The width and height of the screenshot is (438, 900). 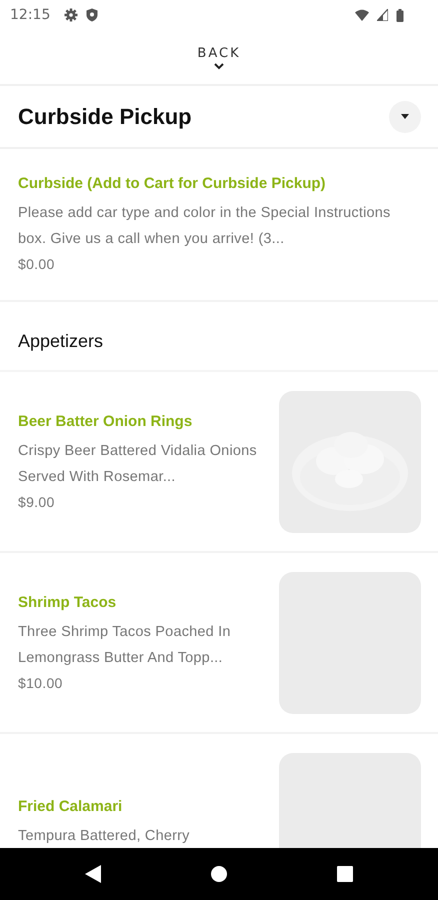 I want to click on home-nav-icon, so click(x=219, y=874).